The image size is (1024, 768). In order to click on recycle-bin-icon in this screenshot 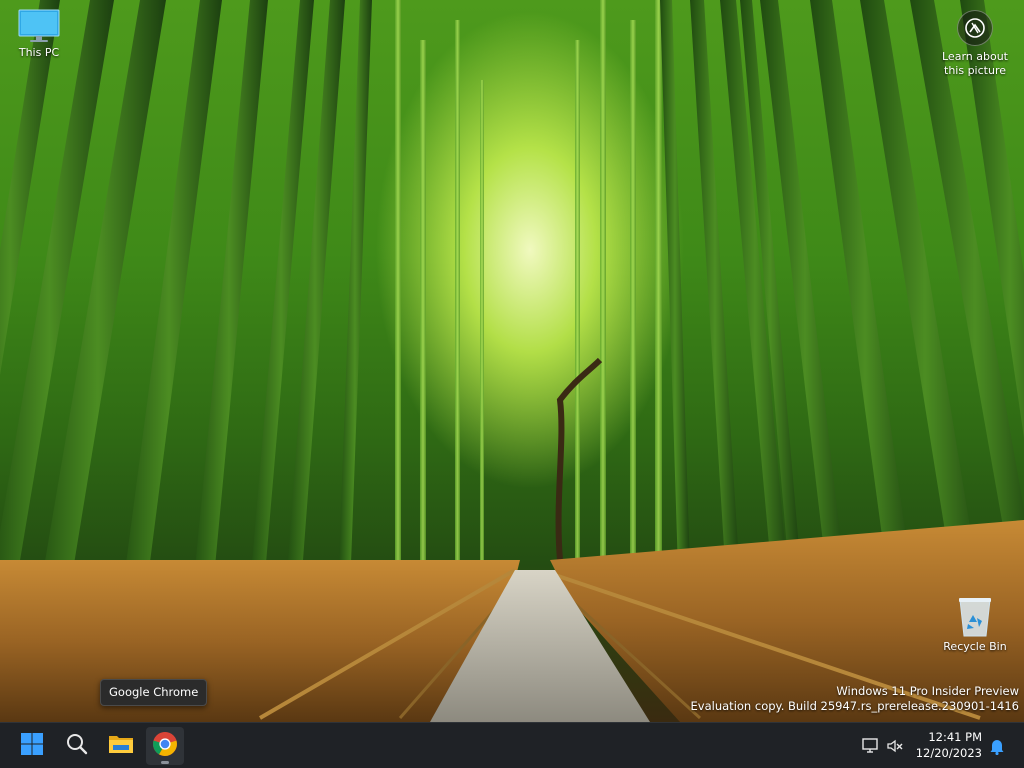, I will do `click(975, 617)`.